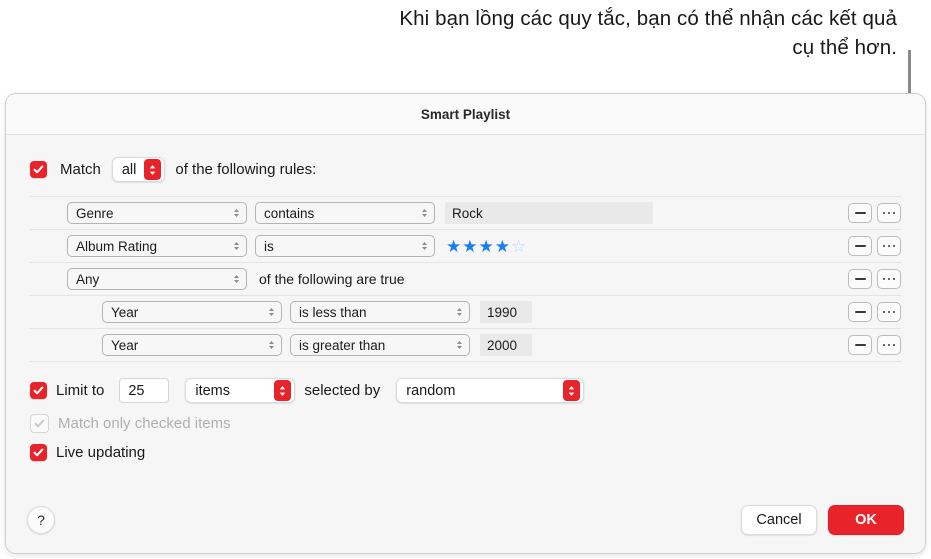  Describe the element at coordinates (345, 246) in the screenshot. I see `rule-operator-select: is` at that location.